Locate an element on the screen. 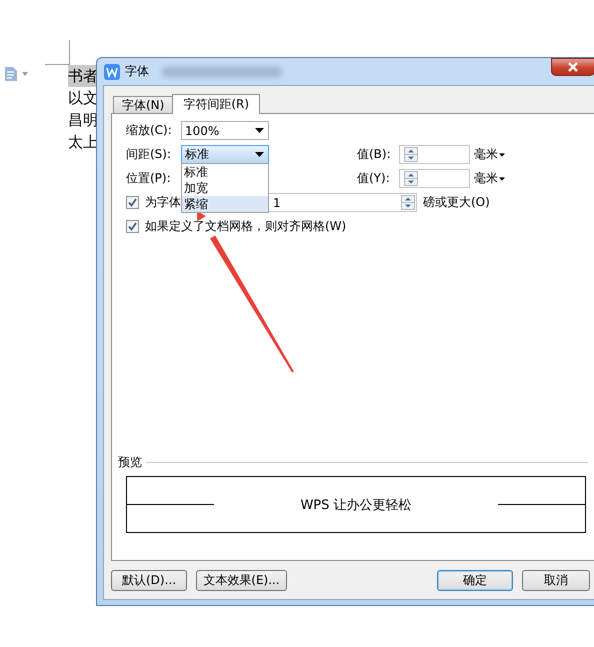 The width and height of the screenshot is (594, 647). checkbox-label: 为字体 is located at coordinates (163, 202).